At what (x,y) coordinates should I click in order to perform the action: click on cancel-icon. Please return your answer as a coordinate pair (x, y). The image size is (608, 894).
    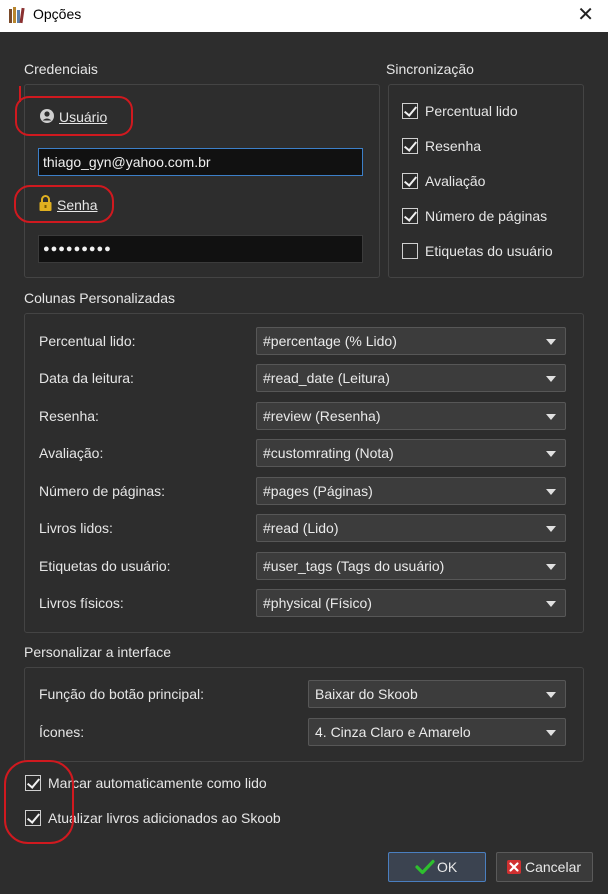
    Looking at the image, I should click on (514, 867).